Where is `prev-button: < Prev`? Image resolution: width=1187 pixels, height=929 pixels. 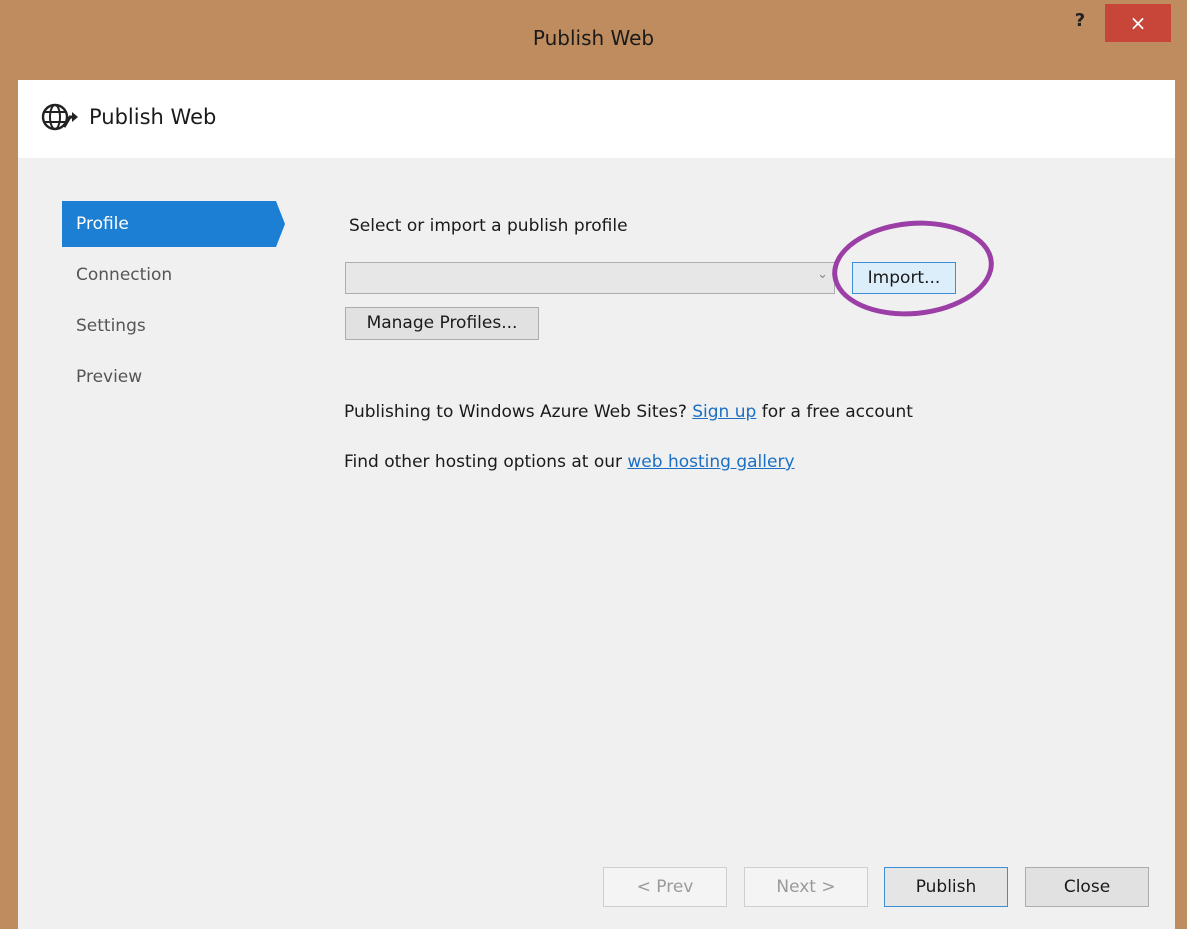
prev-button: < Prev is located at coordinates (665, 887).